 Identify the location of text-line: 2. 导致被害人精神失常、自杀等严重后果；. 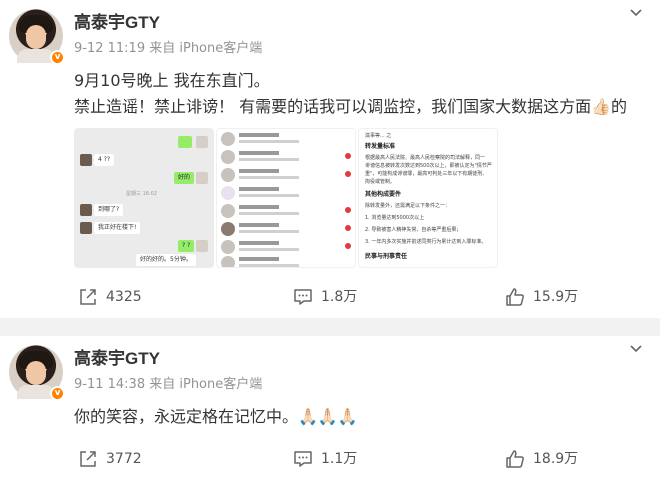
(413, 230).